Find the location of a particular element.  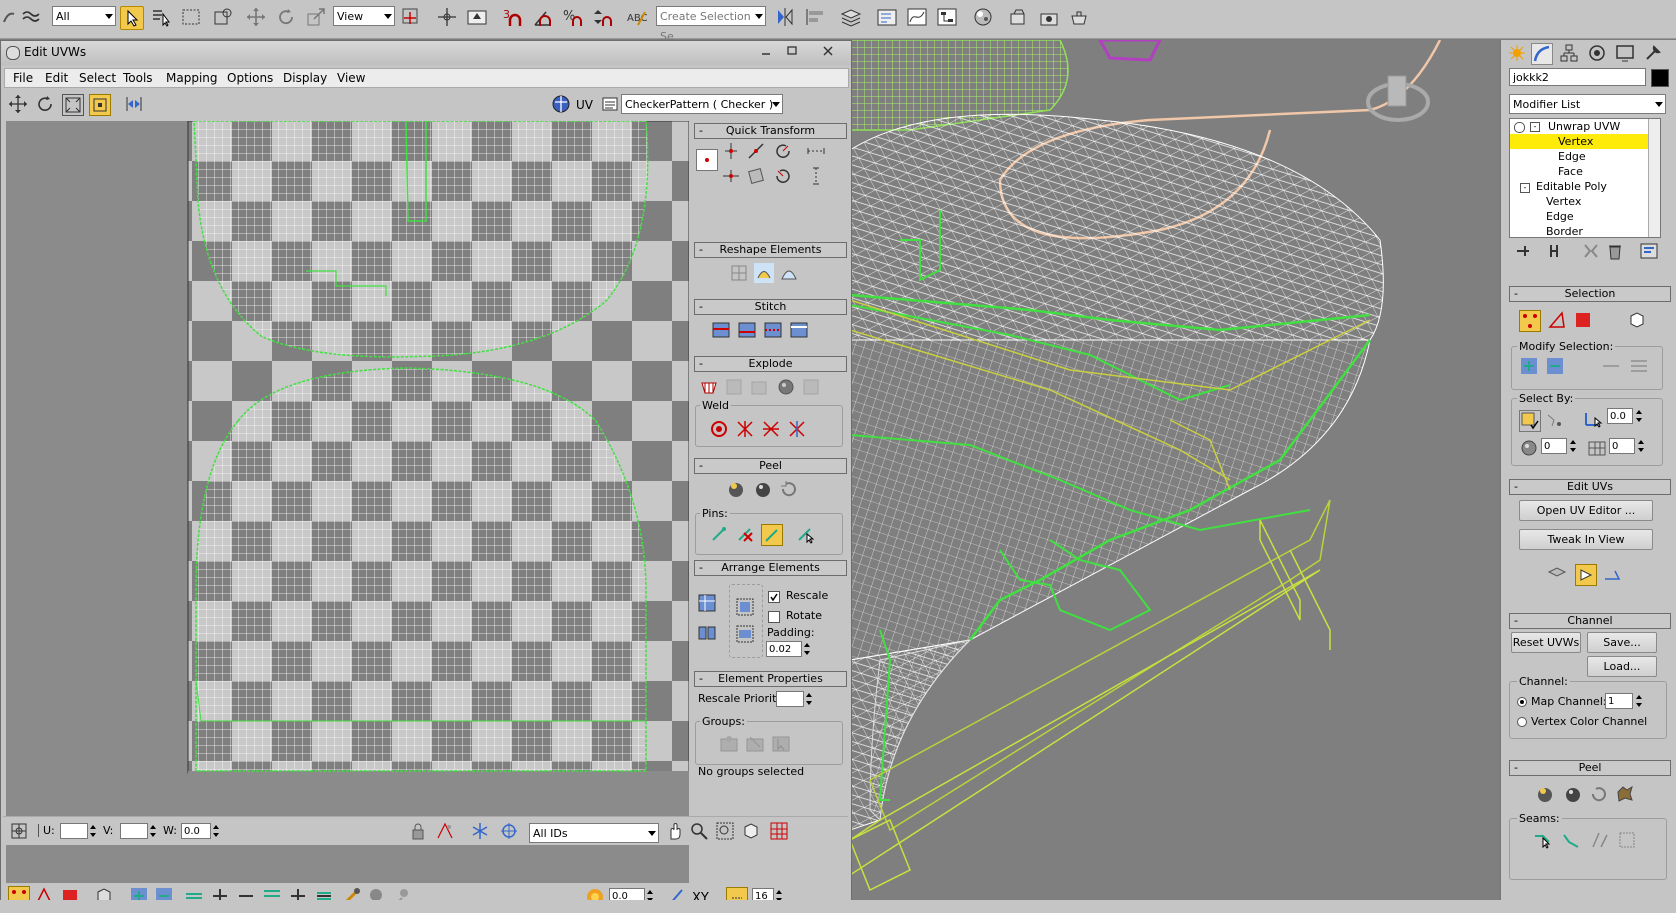

edit-named-selection-icon: ABC is located at coordinates (637, 17).